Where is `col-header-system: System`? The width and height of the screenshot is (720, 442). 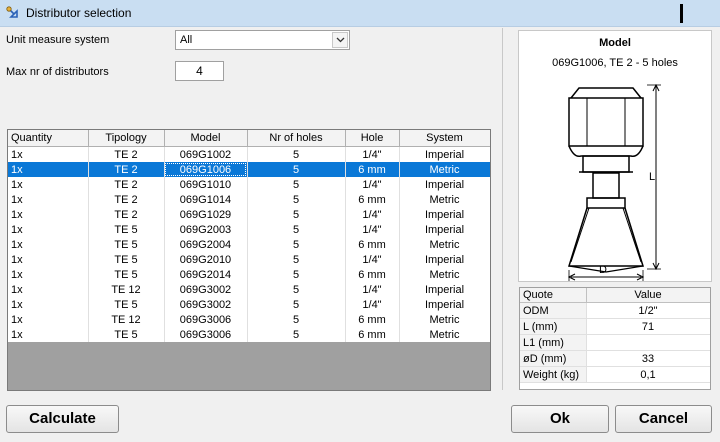 col-header-system: System is located at coordinates (444, 138).